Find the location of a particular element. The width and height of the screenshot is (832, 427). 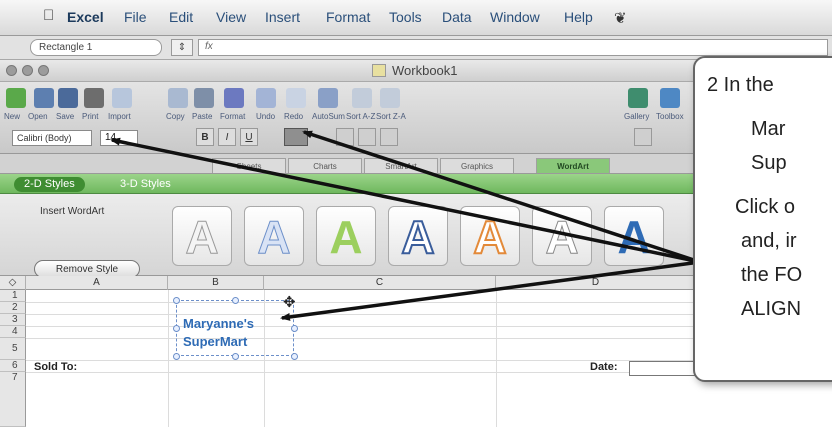

callout-line: ALIGN is located at coordinates (771, 309).